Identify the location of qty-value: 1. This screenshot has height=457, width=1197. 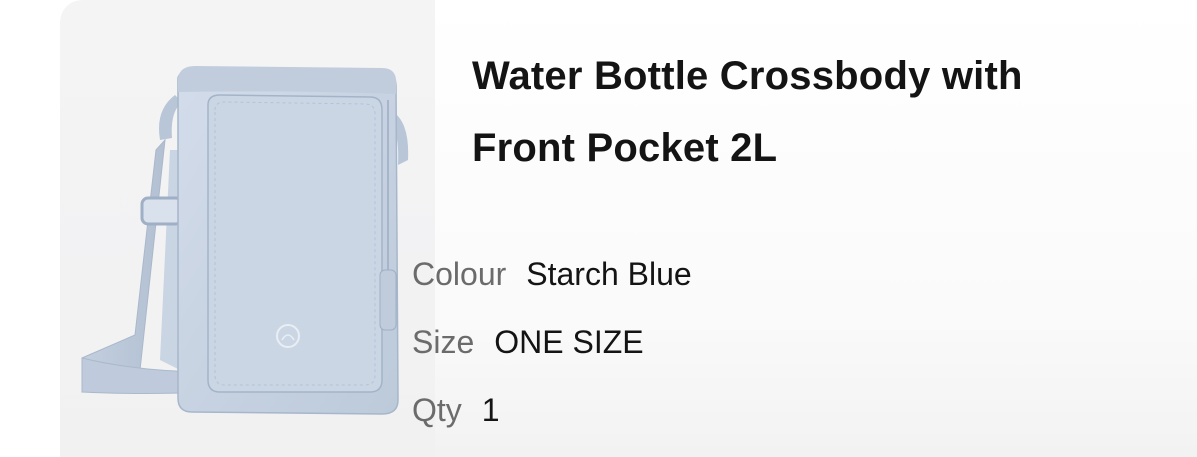
(490, 409).